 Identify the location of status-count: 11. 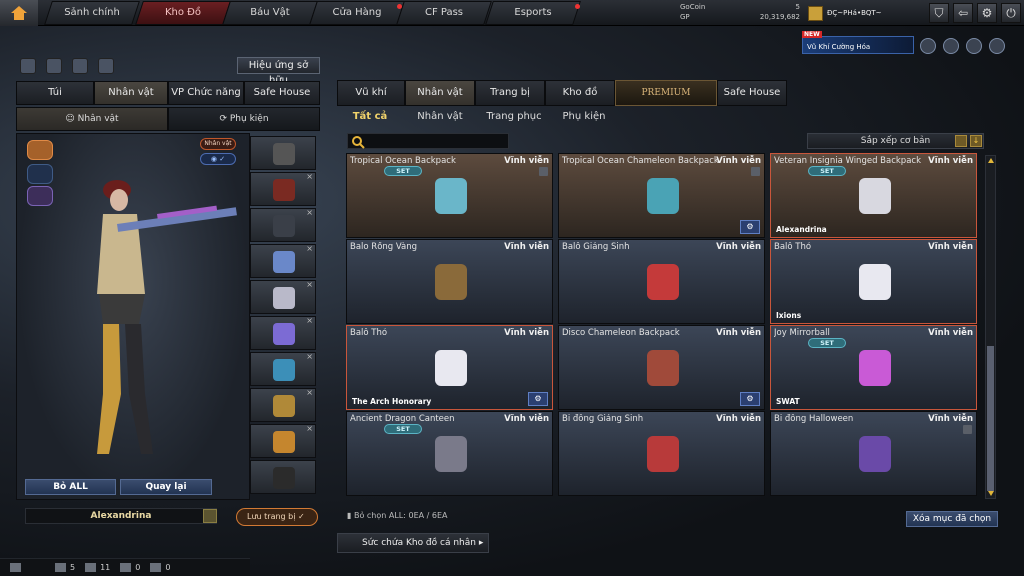
(105, 567).